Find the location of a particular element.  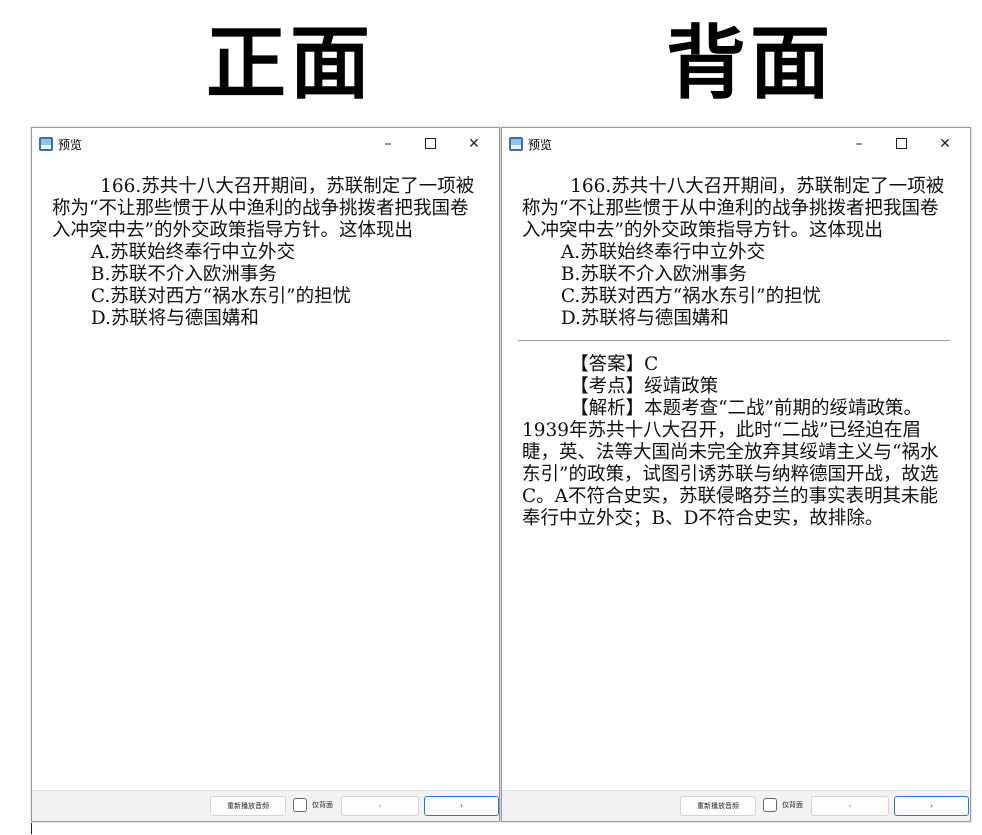

text-cursor-mark is located at coordinates (31, 828).